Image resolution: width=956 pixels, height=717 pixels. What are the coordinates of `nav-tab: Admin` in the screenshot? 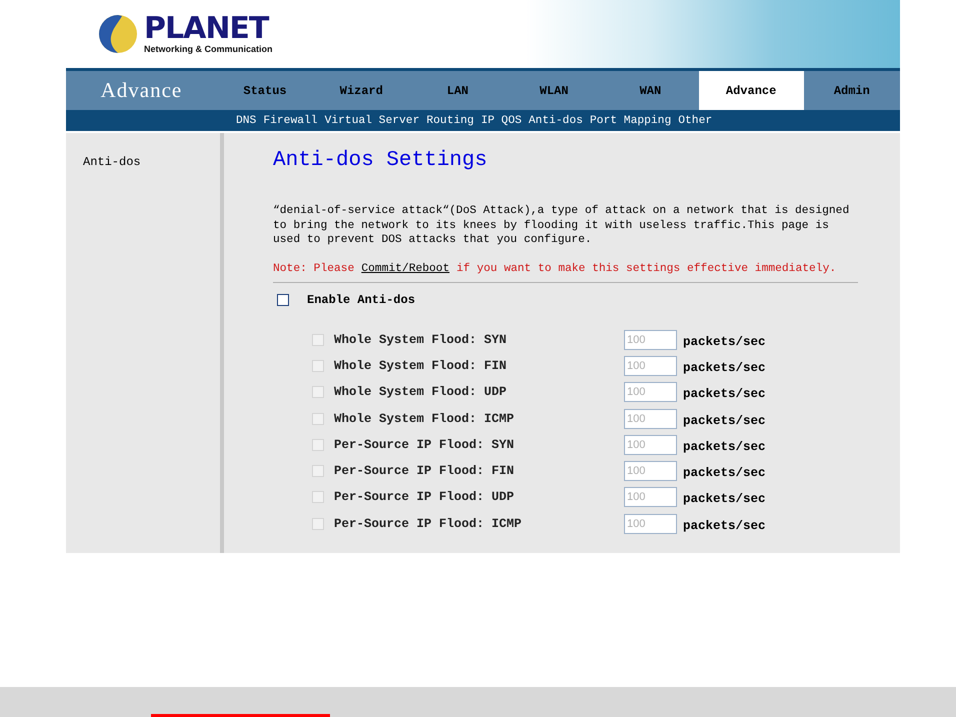 It's located at (852, 90).